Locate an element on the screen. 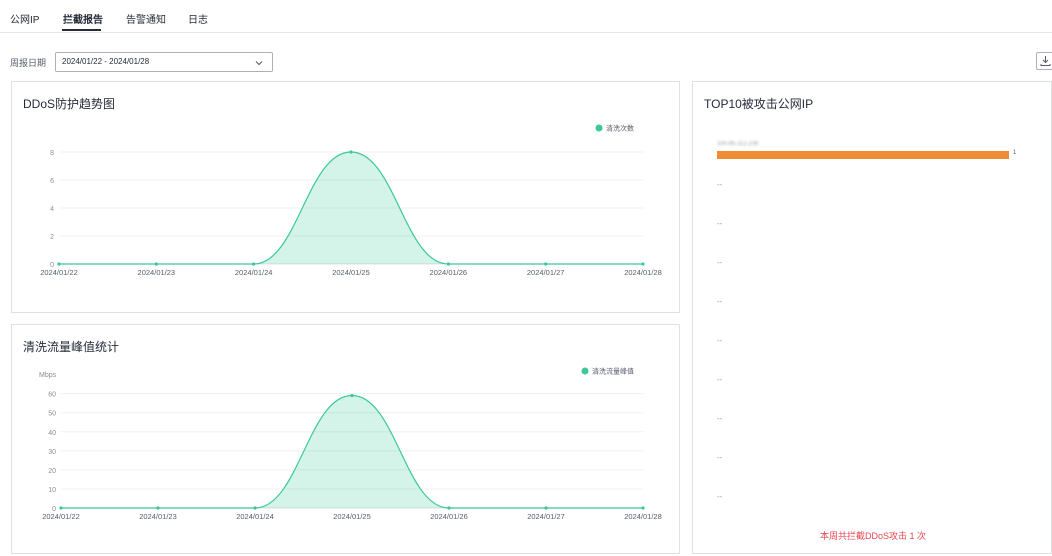 The image size is (1052, 556). report-date-select: 2024/01/22 - 2024/01/28 is located at coordinates (164, 62).